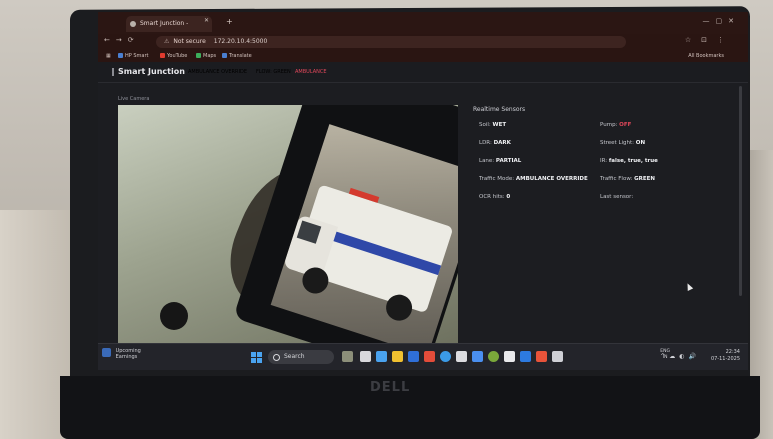 This screenshot has width=773, height=439. I want to click on taskbar-search: Search, so click(301, 357).